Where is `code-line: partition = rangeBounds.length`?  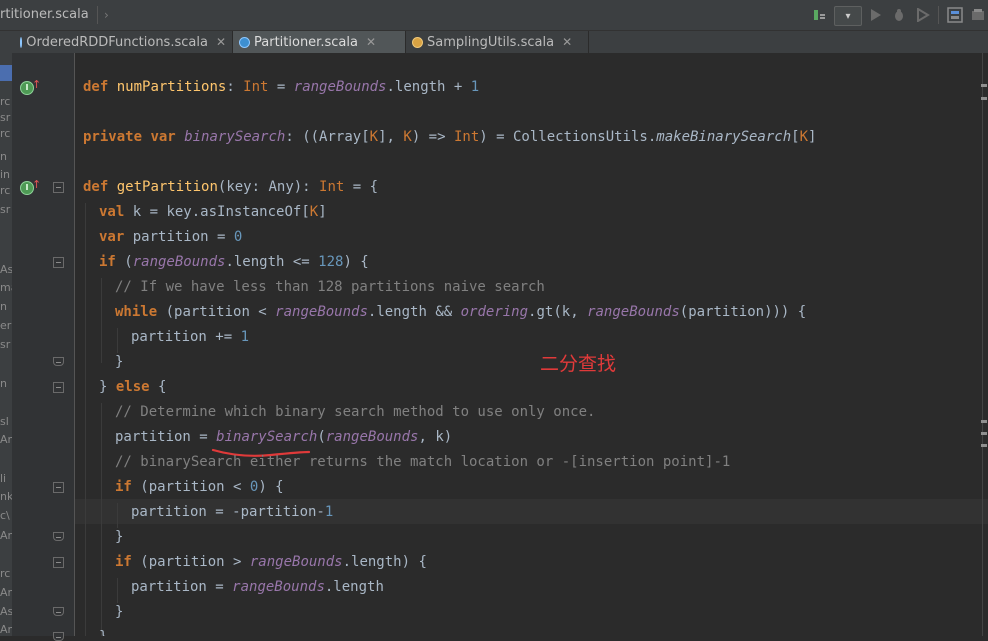
code-line: partition = rangeBounds.length is located at coordinates (257, 587).